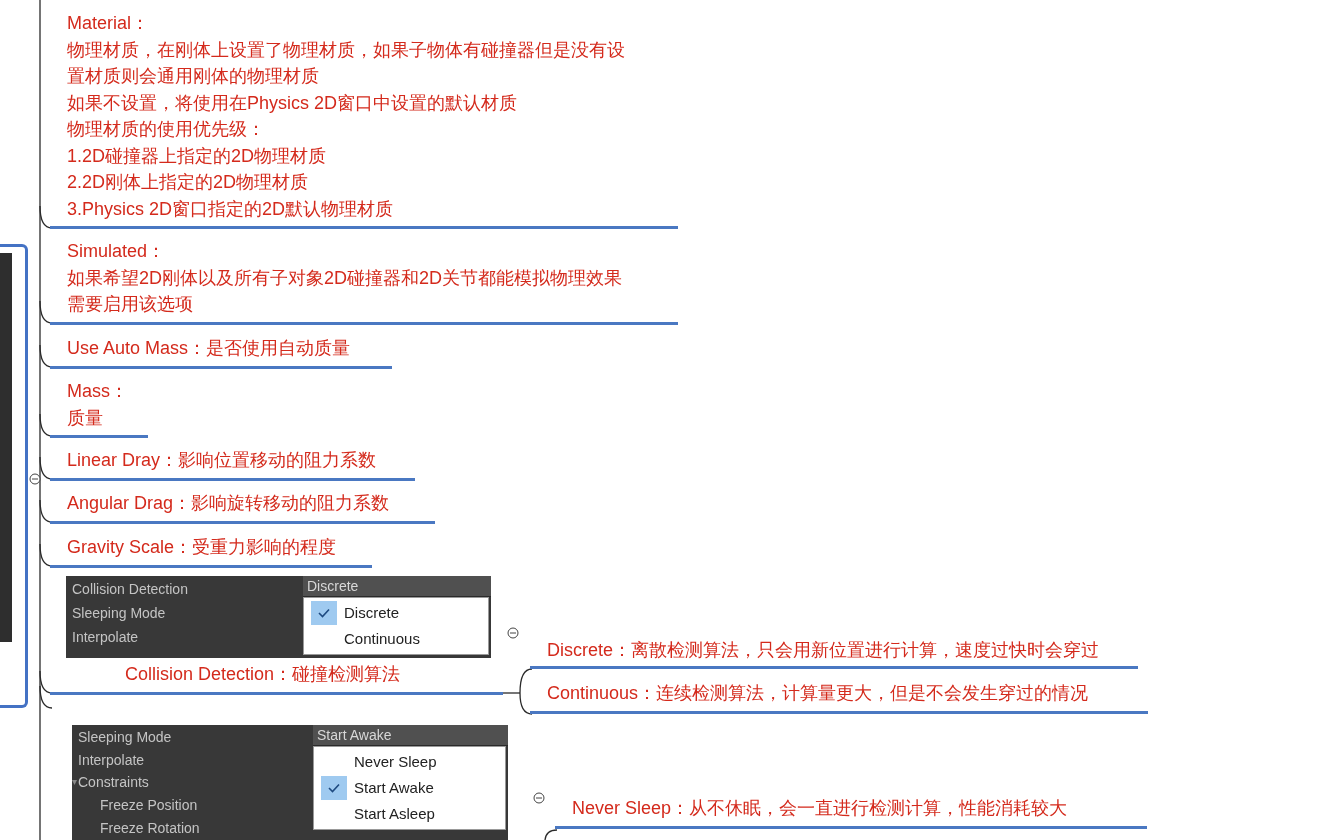 The height and width of the screenshot is (840, 1325). What do you see at coordinates (197, 156) in the screenshot?
I see `topic-text: 1.2D碰撞器上指定的2D物理材质` at bounding box center [197, 156].